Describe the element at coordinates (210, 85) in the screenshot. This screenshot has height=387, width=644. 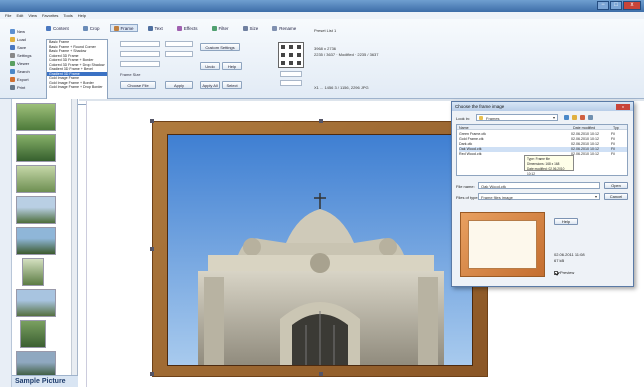
I see `apply-all-button: Apply All` at that location.